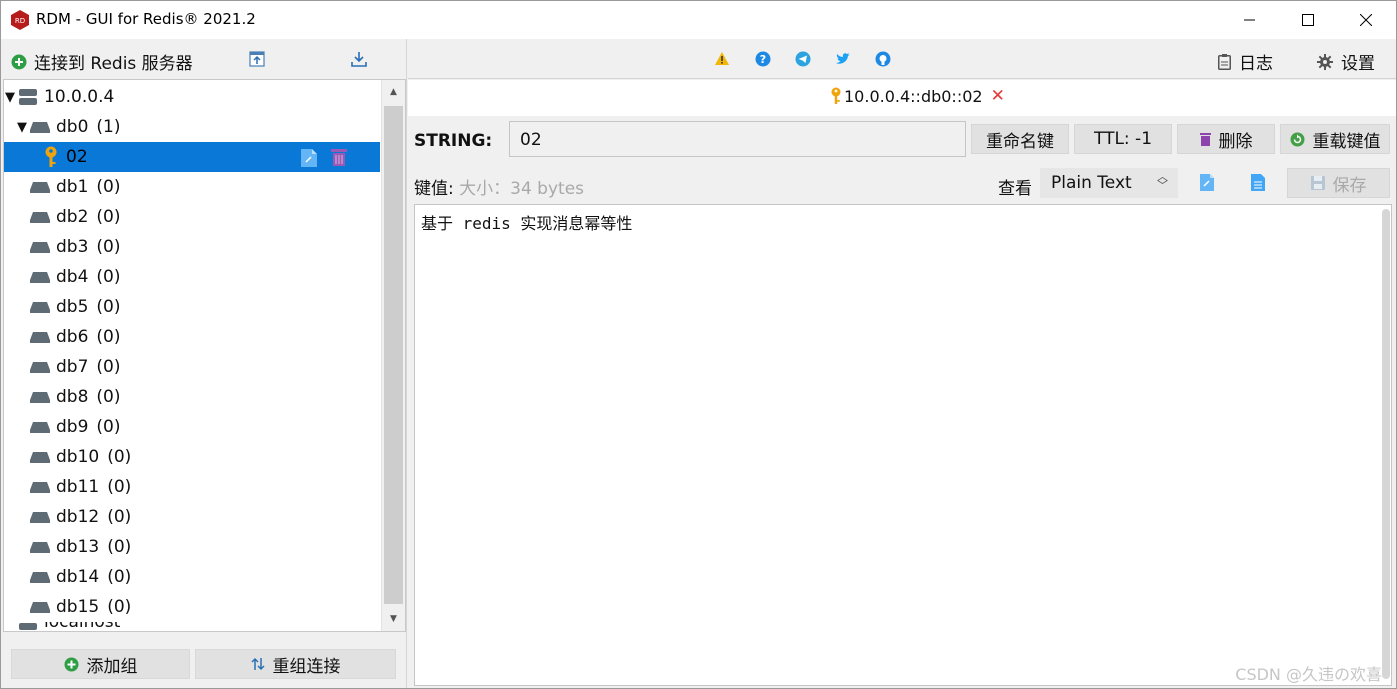  Describe the element at coordinates (339, 157) in the screenshot. I see `trash-icon` at that location.